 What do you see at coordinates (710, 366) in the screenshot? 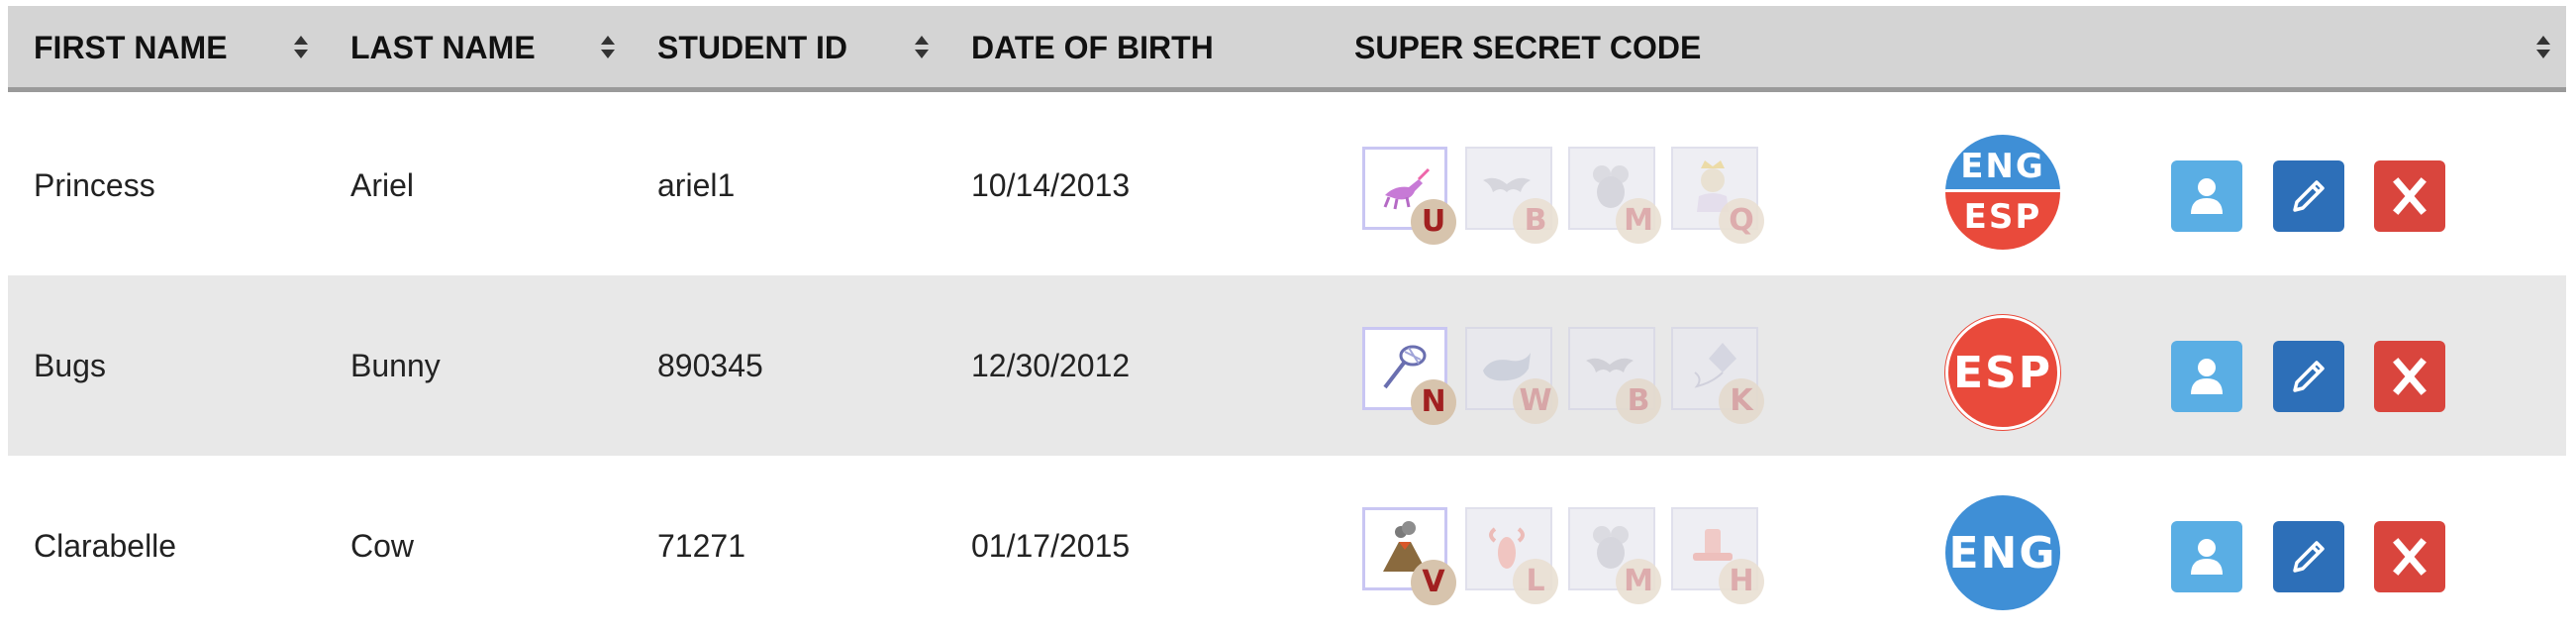
I see `student-id-cell: 890345` at bounding box center [710, 366].